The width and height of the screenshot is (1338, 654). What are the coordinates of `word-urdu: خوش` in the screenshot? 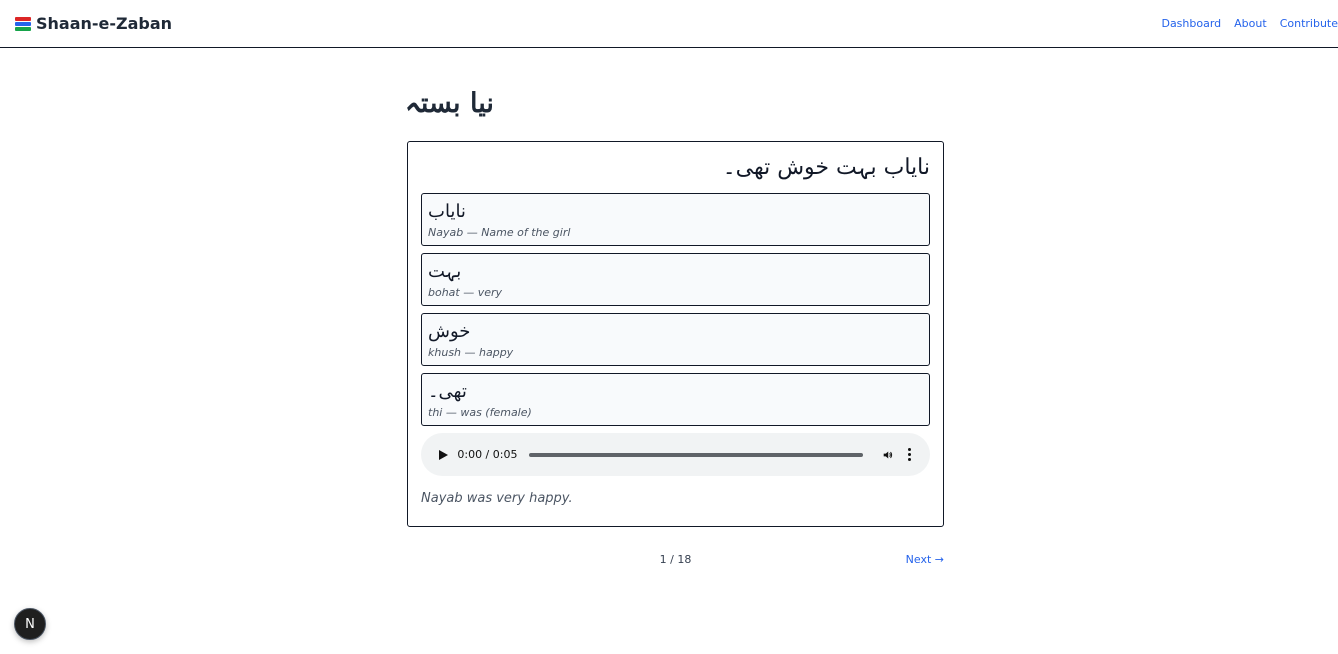 It's located at (449, 331).